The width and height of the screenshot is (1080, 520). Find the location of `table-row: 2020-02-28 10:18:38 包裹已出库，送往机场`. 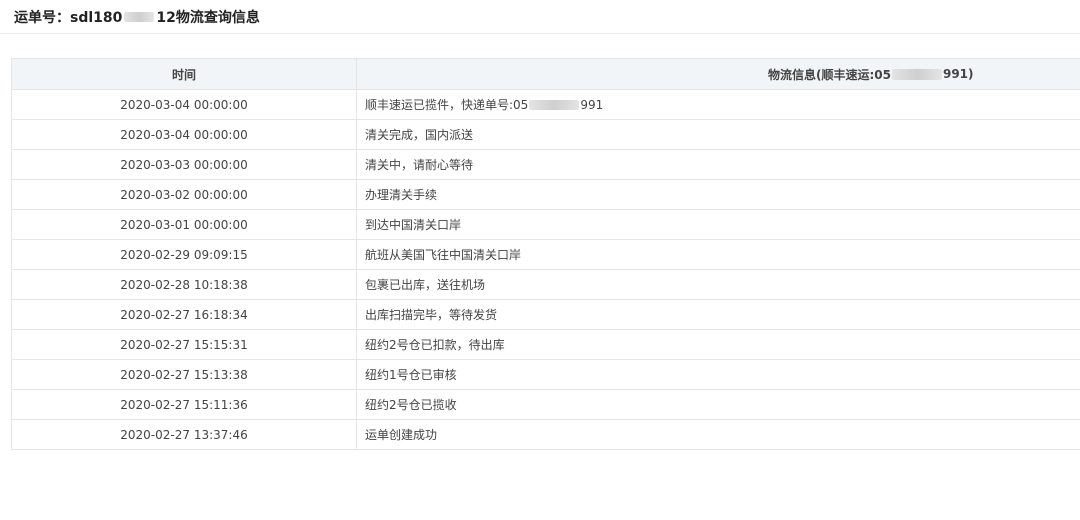

table-row: 2020-02-28 10:18:38 包裹已出库，送往机场 is located at coordinates (545, 284).